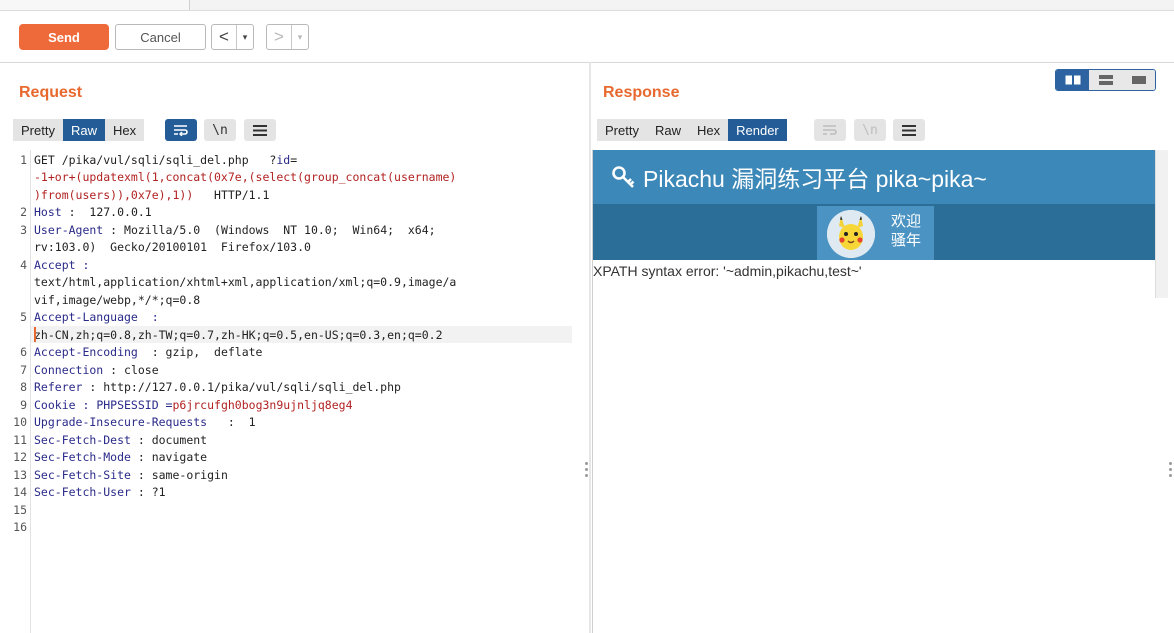 The width and height of the screenshot is (1174, 633). I want to click on header-value: : navigate, so click(169, 457).